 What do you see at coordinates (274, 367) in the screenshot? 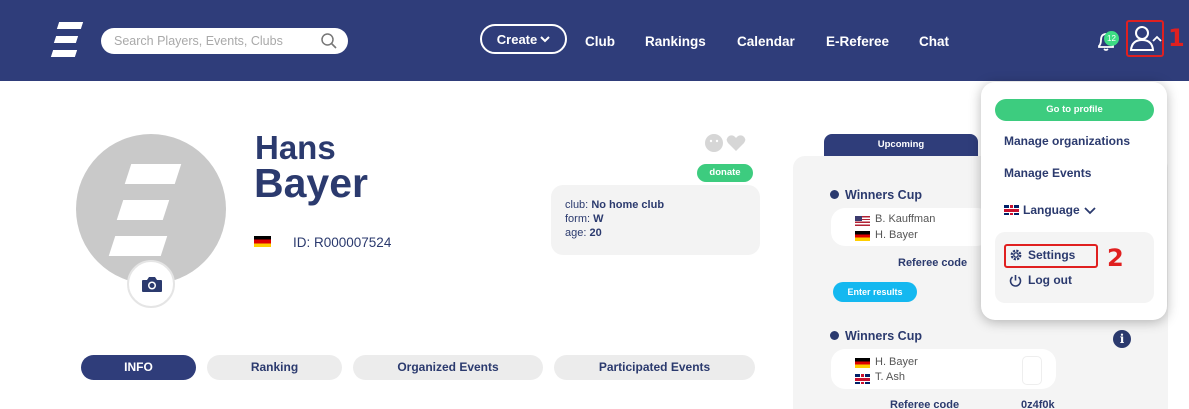
I see `tab-ranking: Ranking` at bounding box center [274, 367].